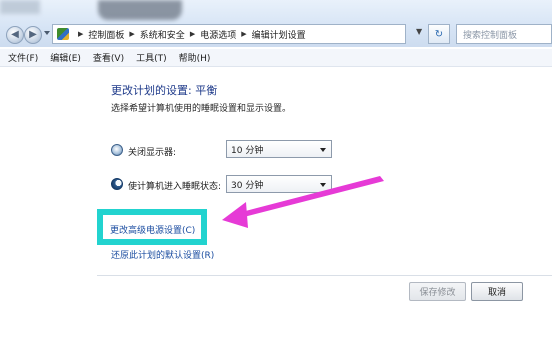  I want to click on menu-edit: 编辑(E), so click(65, 57).